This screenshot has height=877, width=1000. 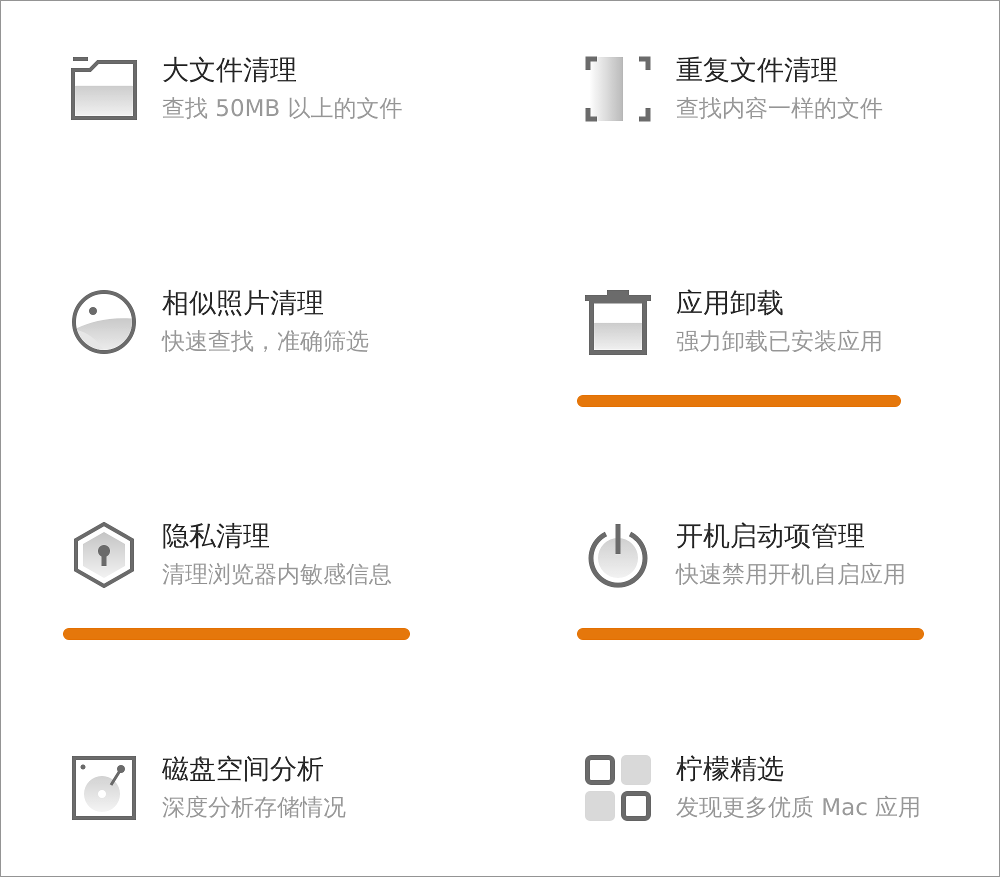 I want to click on feature-title: 应用卸载, so click(x=779, y=303).